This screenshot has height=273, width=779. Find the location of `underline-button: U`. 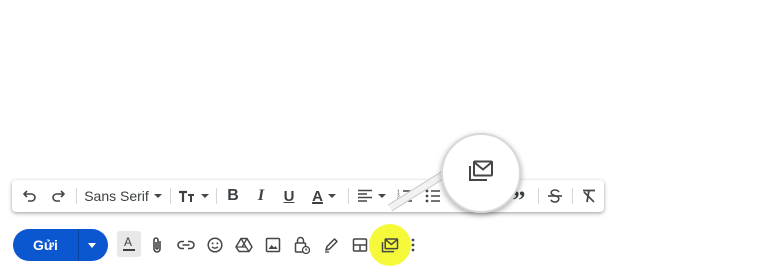

underline-button: U is located at coordinates (289, 196).